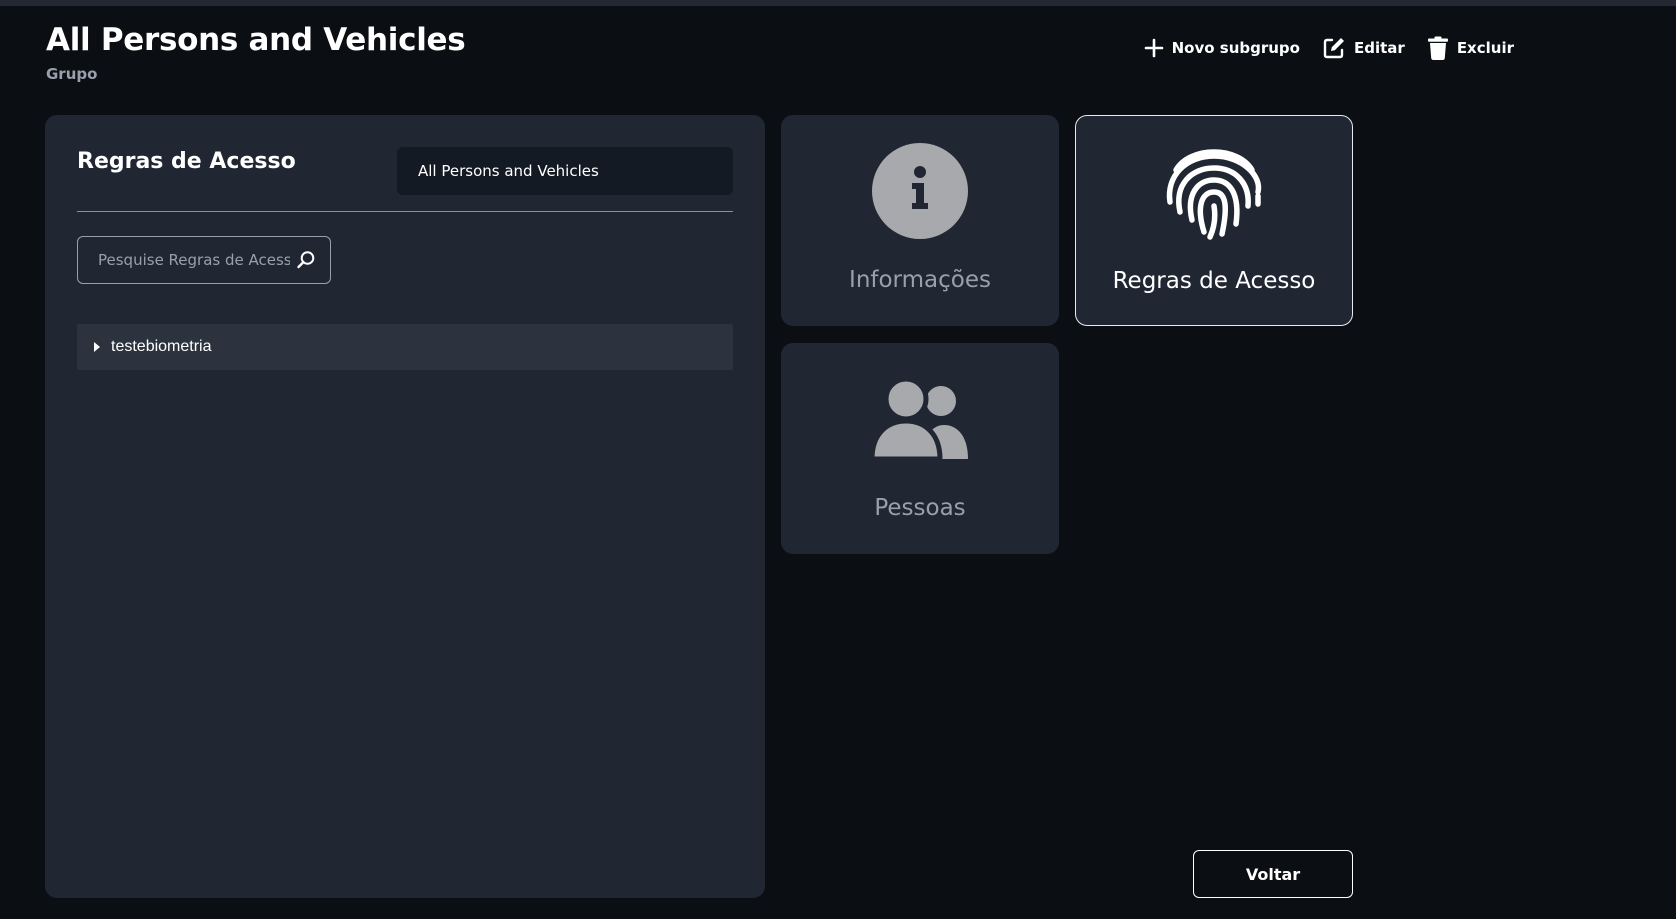  I want to click on panel-title: Regras de Acesso, so click(186, 161).